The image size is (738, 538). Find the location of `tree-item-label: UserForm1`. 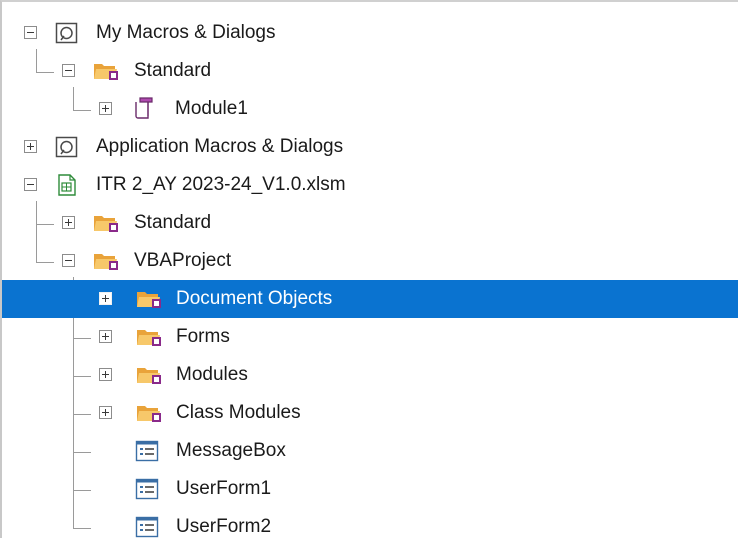

tree-item-label: UserForm1 is located at coordinates (224, 488).